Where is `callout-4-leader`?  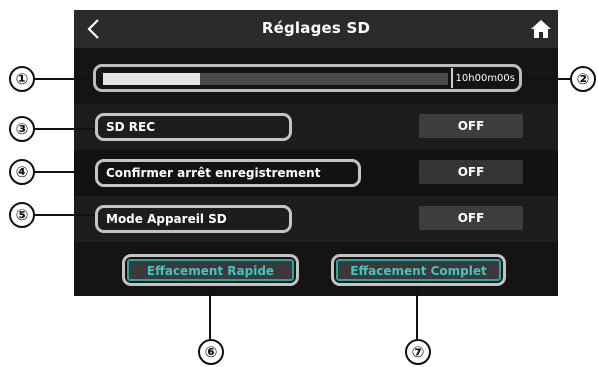 callout-4-leader is located at coordinates (64, 172).